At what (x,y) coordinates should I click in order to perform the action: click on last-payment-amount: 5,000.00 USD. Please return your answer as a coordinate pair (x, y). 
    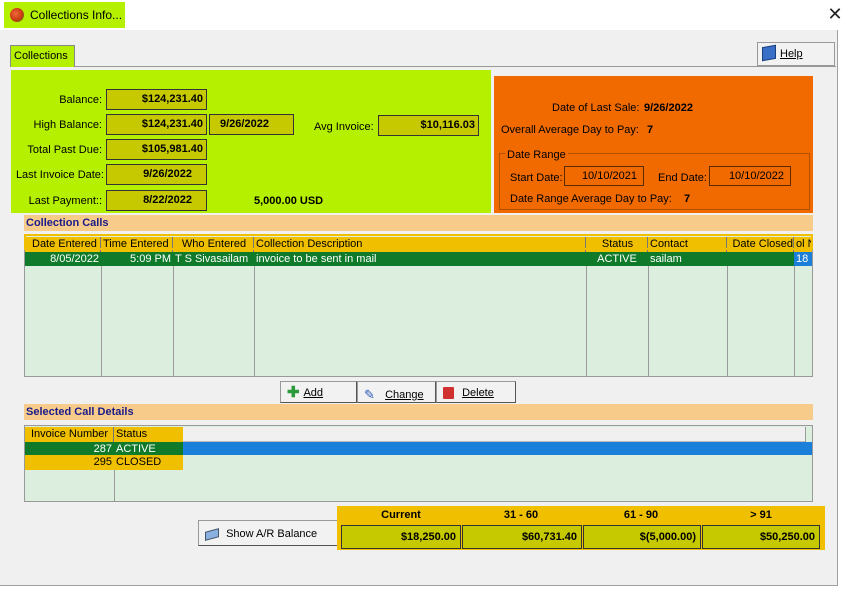
    Looking at the image, I should click on (289, 201).